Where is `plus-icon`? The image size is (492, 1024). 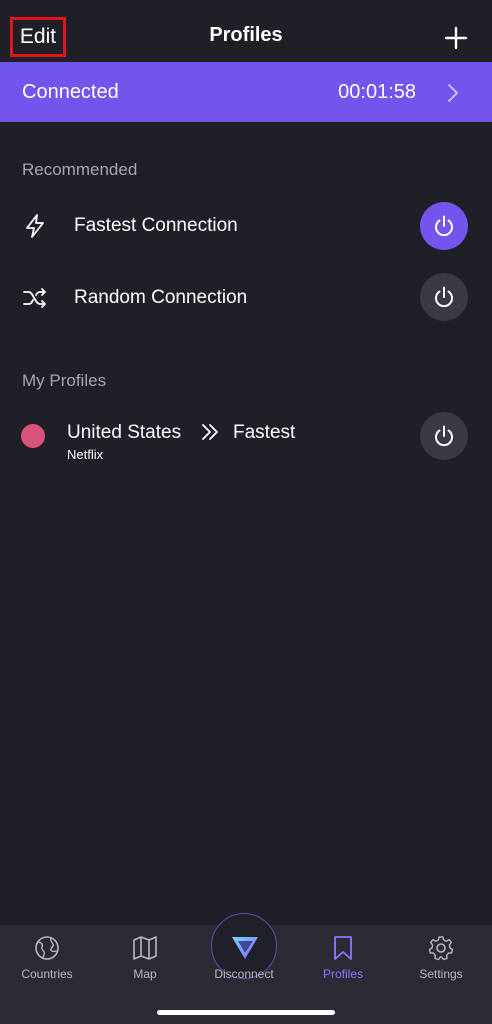 plus-icon is located at coordinates (456, 38).